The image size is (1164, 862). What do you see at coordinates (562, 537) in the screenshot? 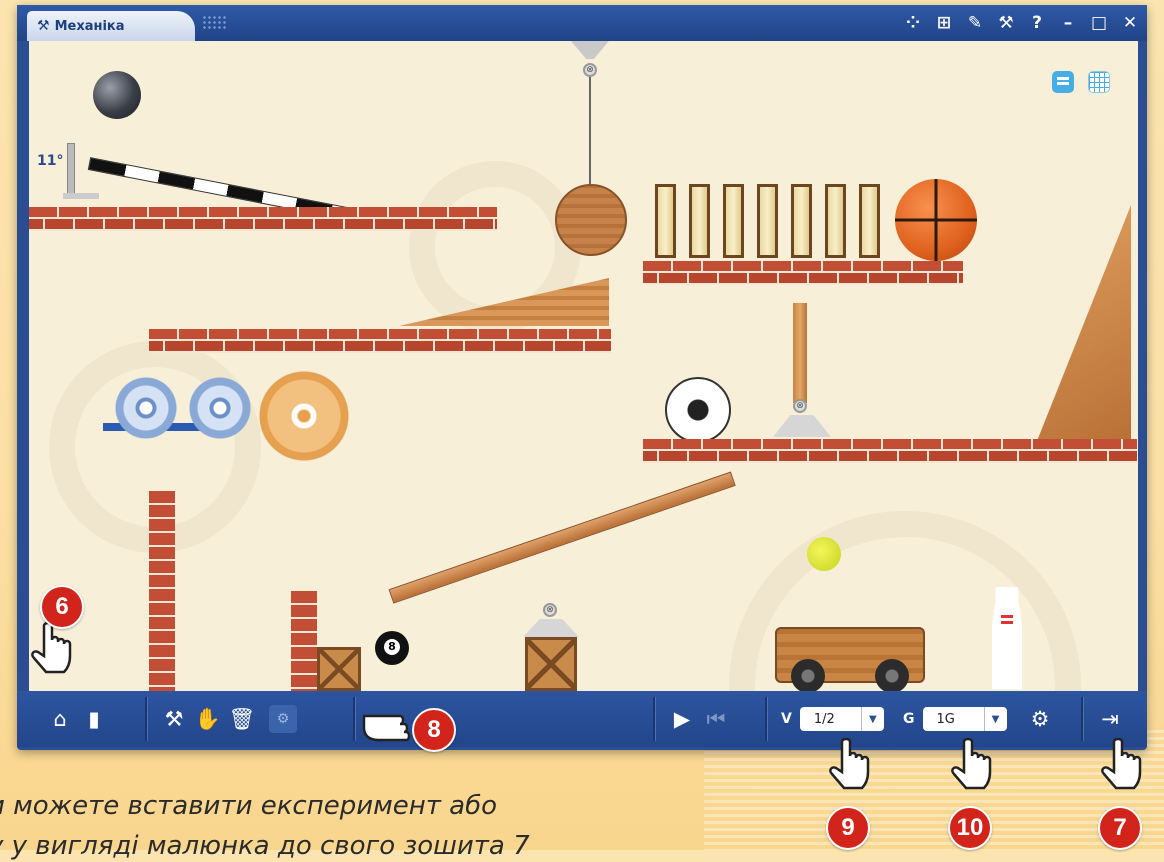
I see `seesaw-plank` at bounding box center [562, 537].